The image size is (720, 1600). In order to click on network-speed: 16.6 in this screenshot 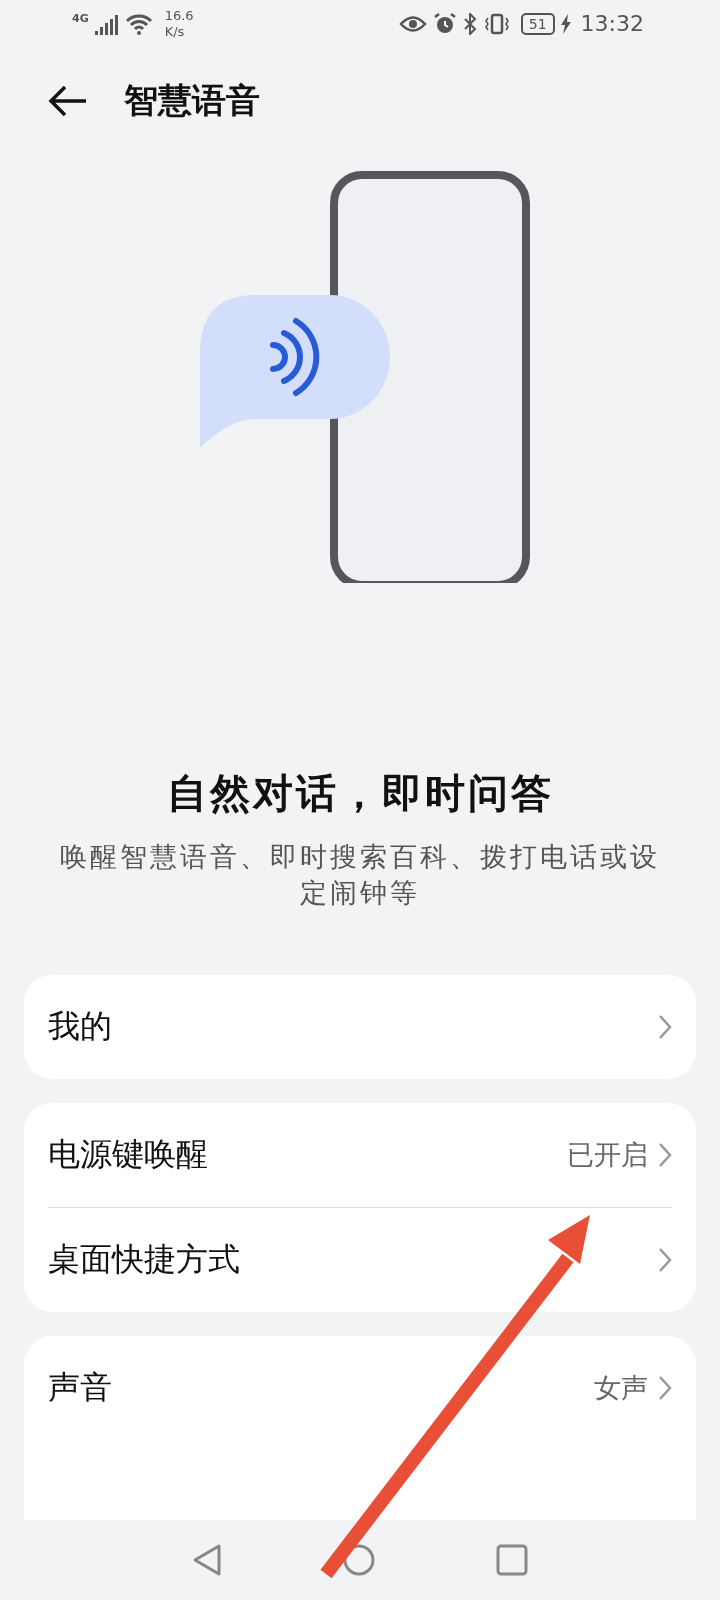, I will do `click(179, 15)`.